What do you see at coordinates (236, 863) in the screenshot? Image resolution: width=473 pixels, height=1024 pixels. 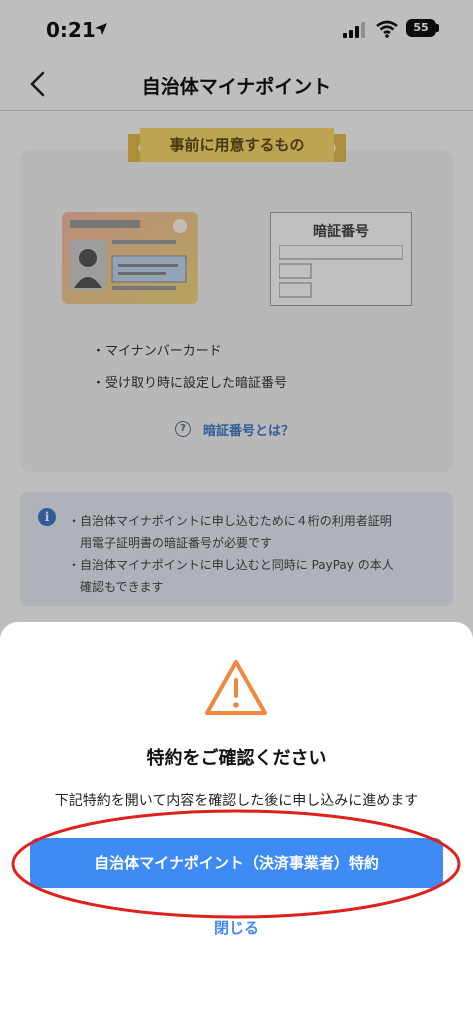 I see `terms-button: 自治体マイナポイント（決済事業者）特約` at bounding box center [236, 863].